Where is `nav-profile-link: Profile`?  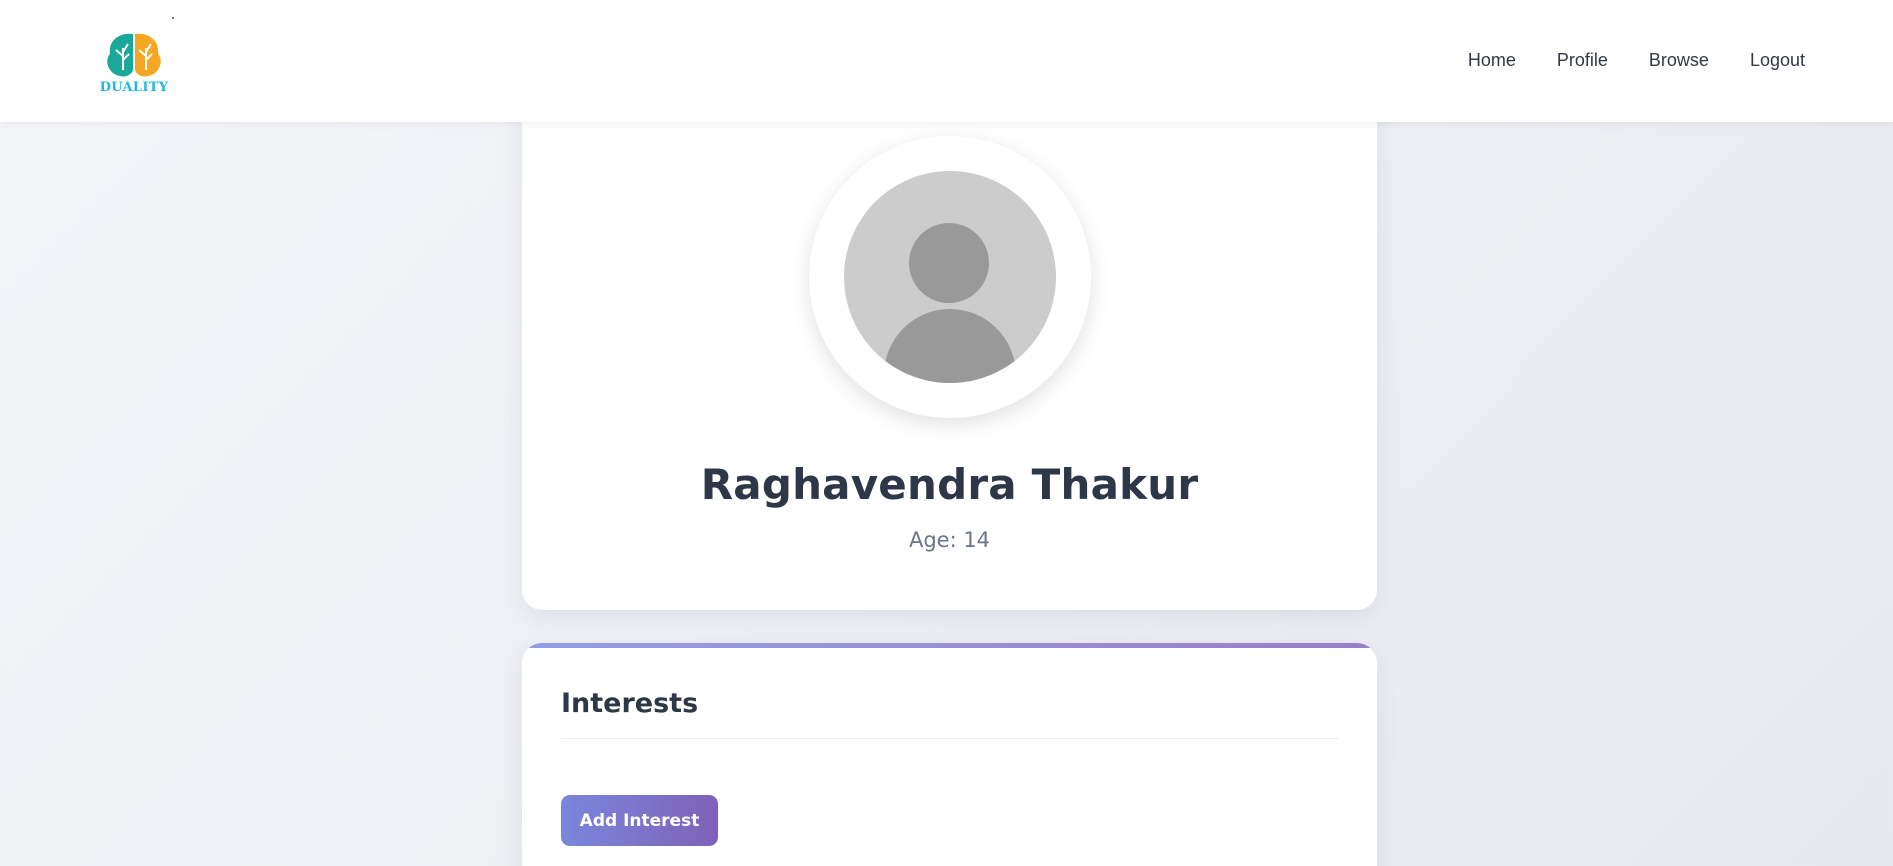
nav-profile-link: Profile is located at coordinates (1582, 60).